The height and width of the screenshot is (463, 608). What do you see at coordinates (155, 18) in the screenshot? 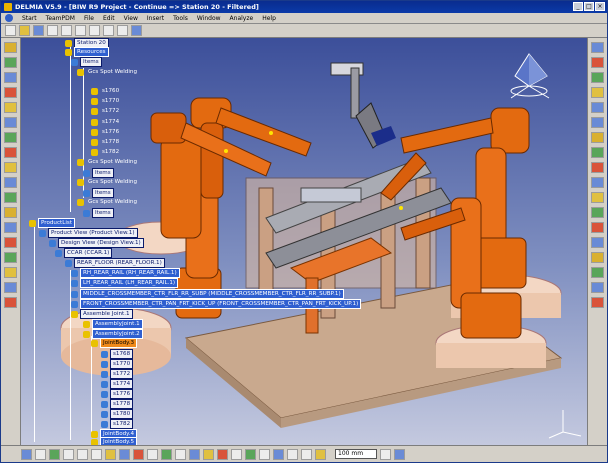
I see `menu-insert: Insert` at bounding box center [155, 18].